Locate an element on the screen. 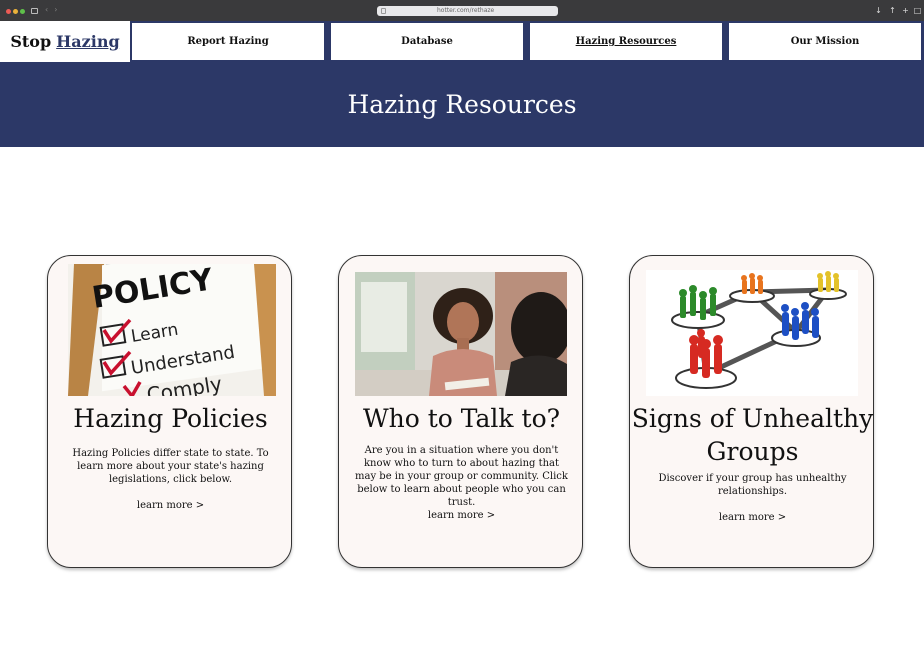 The height and width of the screenshot is (662, 924). browser-chrome: ‹› hotter.com/rethaze ↓ ↑ + □ is located at coordinates (462, 10).